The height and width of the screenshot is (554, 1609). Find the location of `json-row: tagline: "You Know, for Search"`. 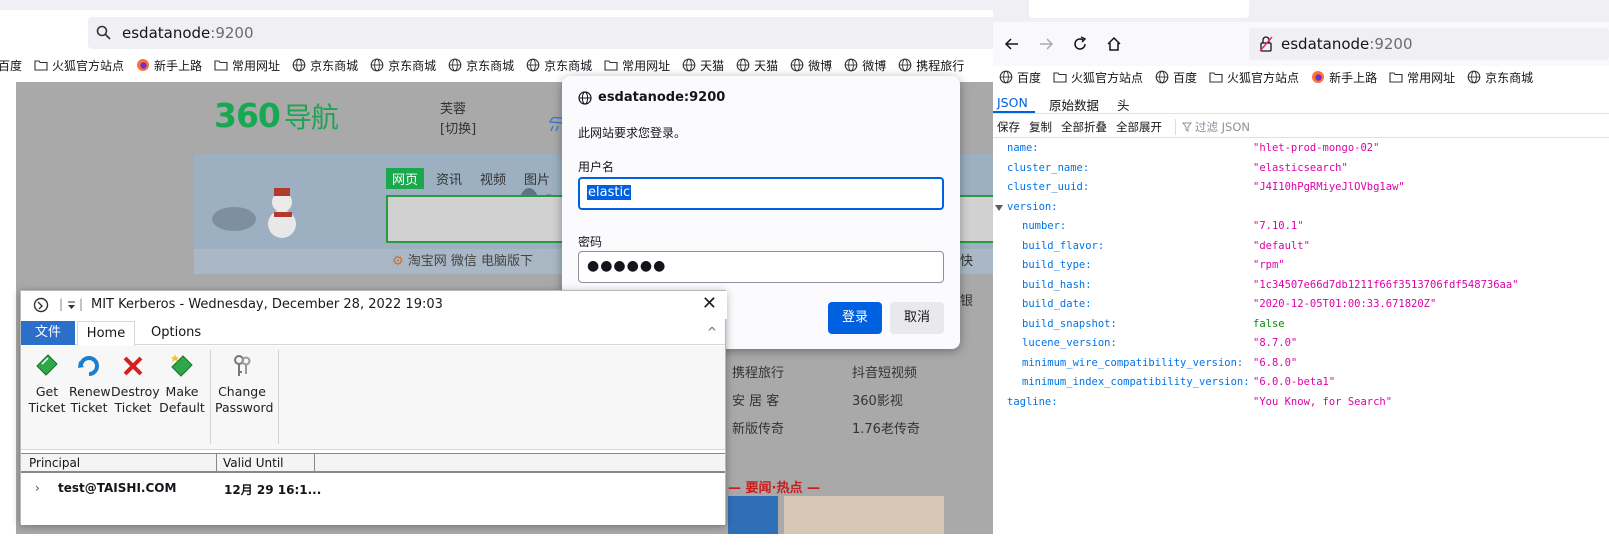

json-row: tagline: "You Know, for Search" is located at coordinates (1301, 405).